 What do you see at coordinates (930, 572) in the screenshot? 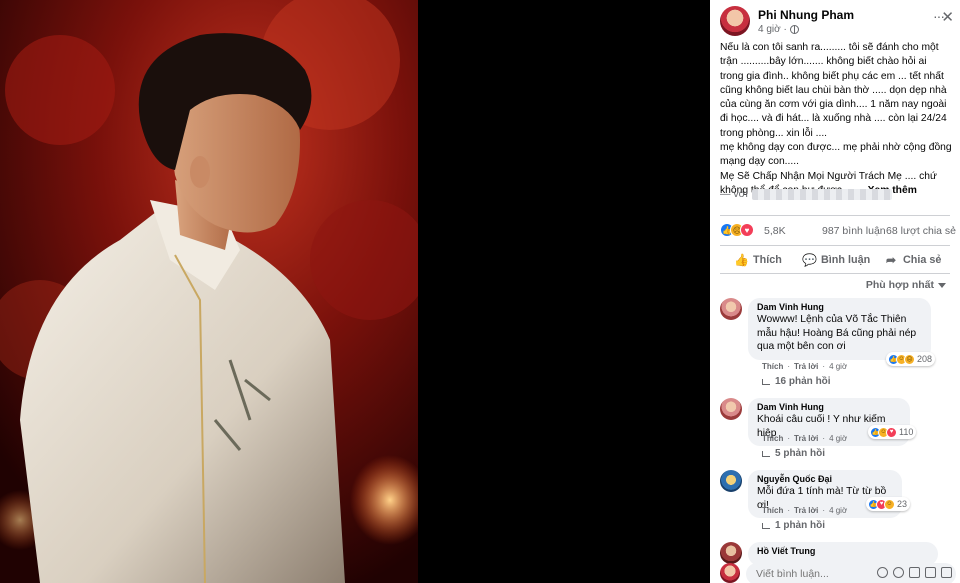
I see `gif-icon` at bounding box center [930, 572].